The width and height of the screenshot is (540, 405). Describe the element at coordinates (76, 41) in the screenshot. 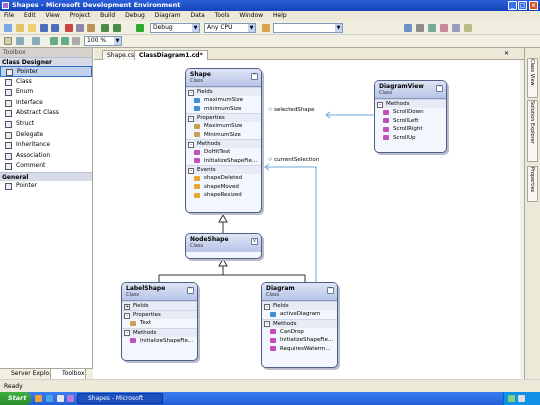

I see `hand-icon` at that location.